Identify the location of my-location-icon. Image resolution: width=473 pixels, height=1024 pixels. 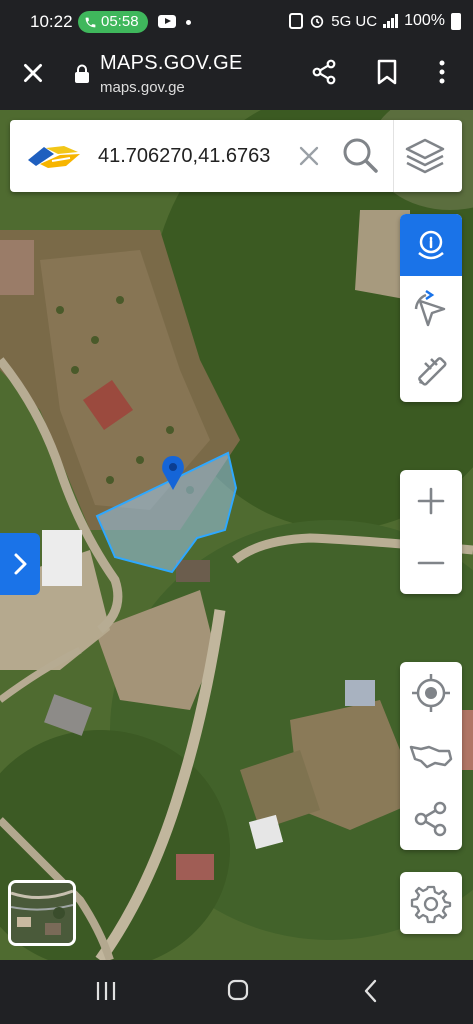
(431, 693).